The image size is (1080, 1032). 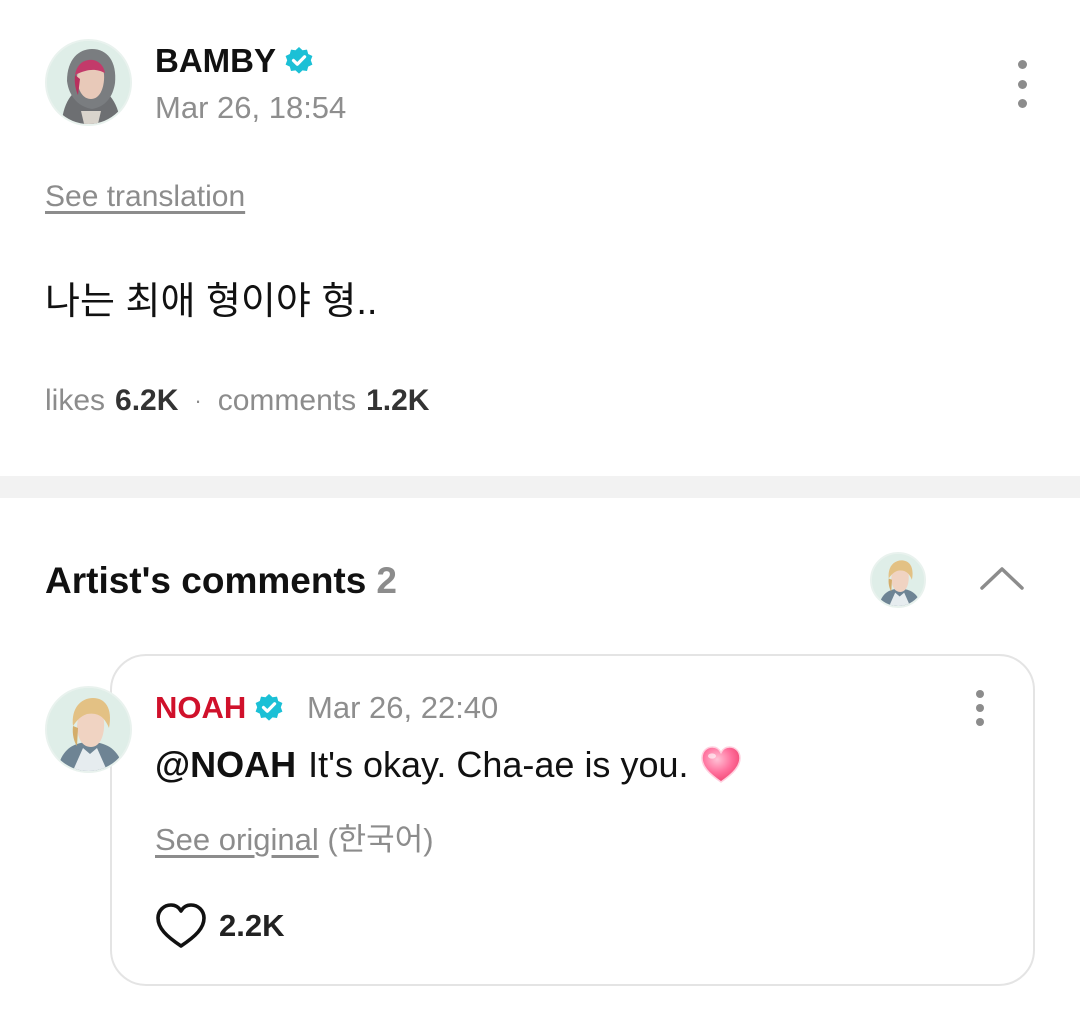 What do you see at coordinates (498, 764) in the screenshot?
I see `comment-body: It's okay. Cha-ae is you.` at bounding box center [498, 764].